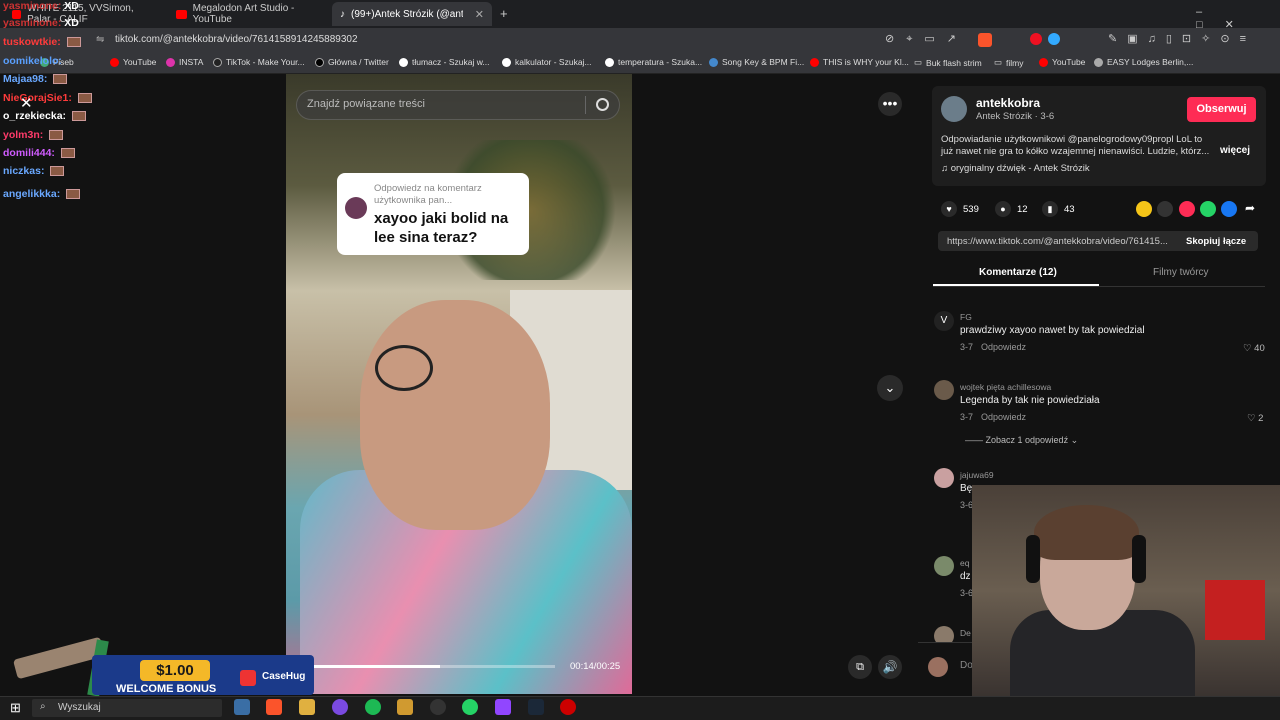 The width and height of the screenshot is (1280, 720). What do you see at coordinates (1229, 209) in the screenshot?
I see `facebook-icon` at bounding box center [1229, 209].